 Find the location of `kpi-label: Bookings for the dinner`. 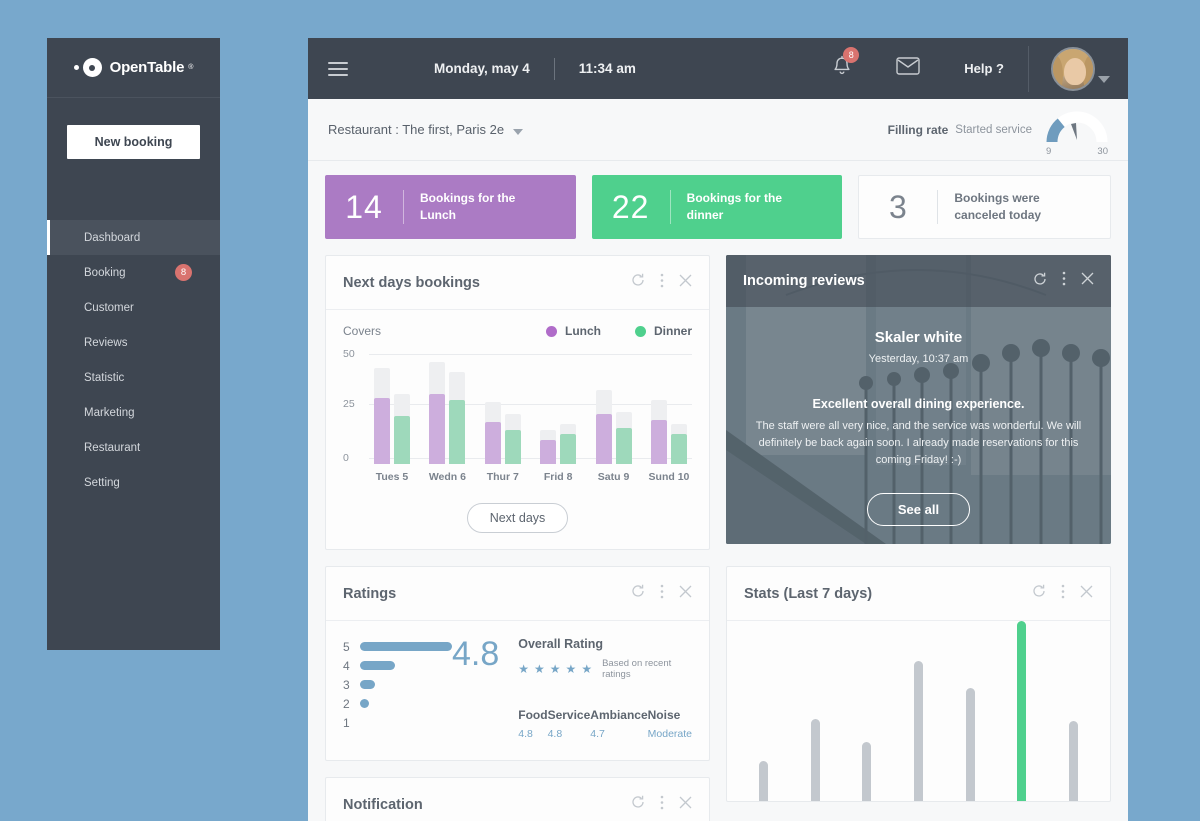

kpi-label: Bookings for the dinner is located at coordinates (734, 206).